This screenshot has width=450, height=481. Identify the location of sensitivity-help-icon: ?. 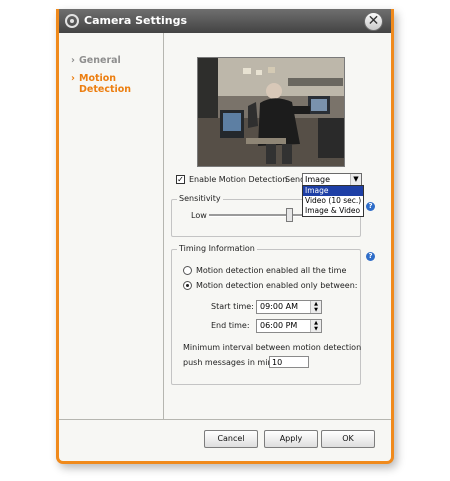
(370, 206).